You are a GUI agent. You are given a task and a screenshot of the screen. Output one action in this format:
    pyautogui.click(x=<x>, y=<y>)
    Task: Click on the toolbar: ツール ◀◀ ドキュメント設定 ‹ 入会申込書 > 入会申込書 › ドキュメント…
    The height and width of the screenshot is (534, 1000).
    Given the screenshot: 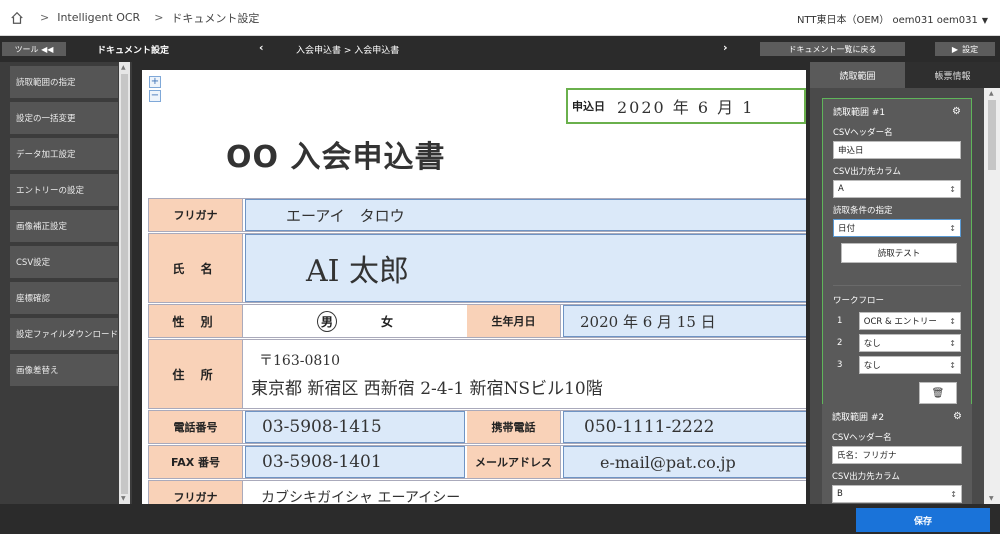 What is the action you would take?
    pyautogui.click(x=500, y=49)
    